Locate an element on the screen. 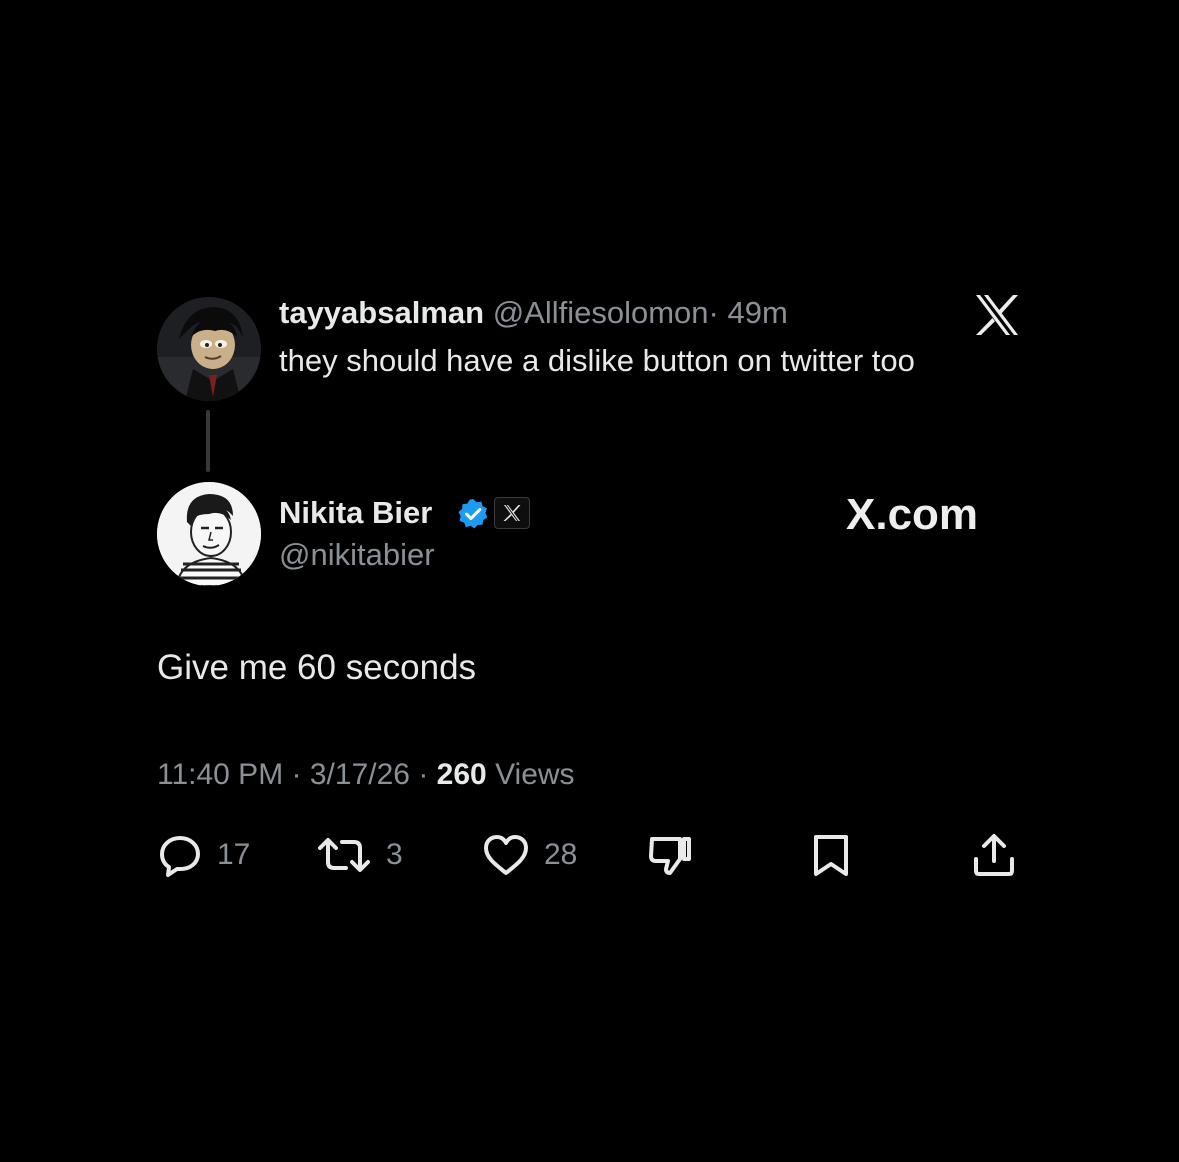 The image size is (1179, 1162). main-tweet-text: Give me 60 seconds is located at coordinates (317, 667).